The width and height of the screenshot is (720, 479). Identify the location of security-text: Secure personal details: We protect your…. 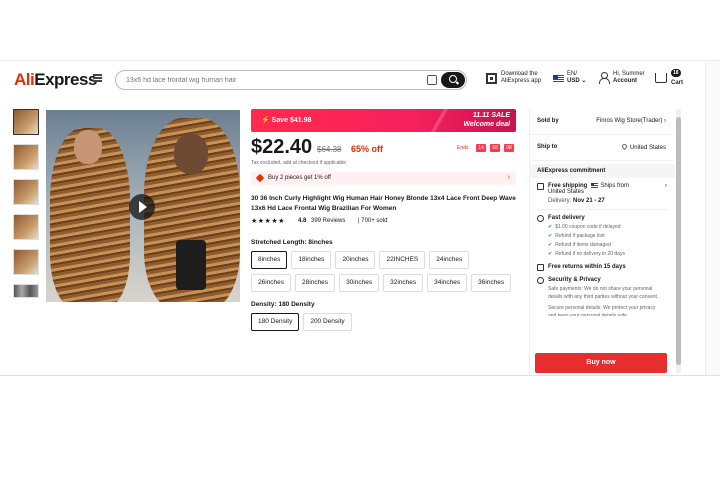
(602, 311).